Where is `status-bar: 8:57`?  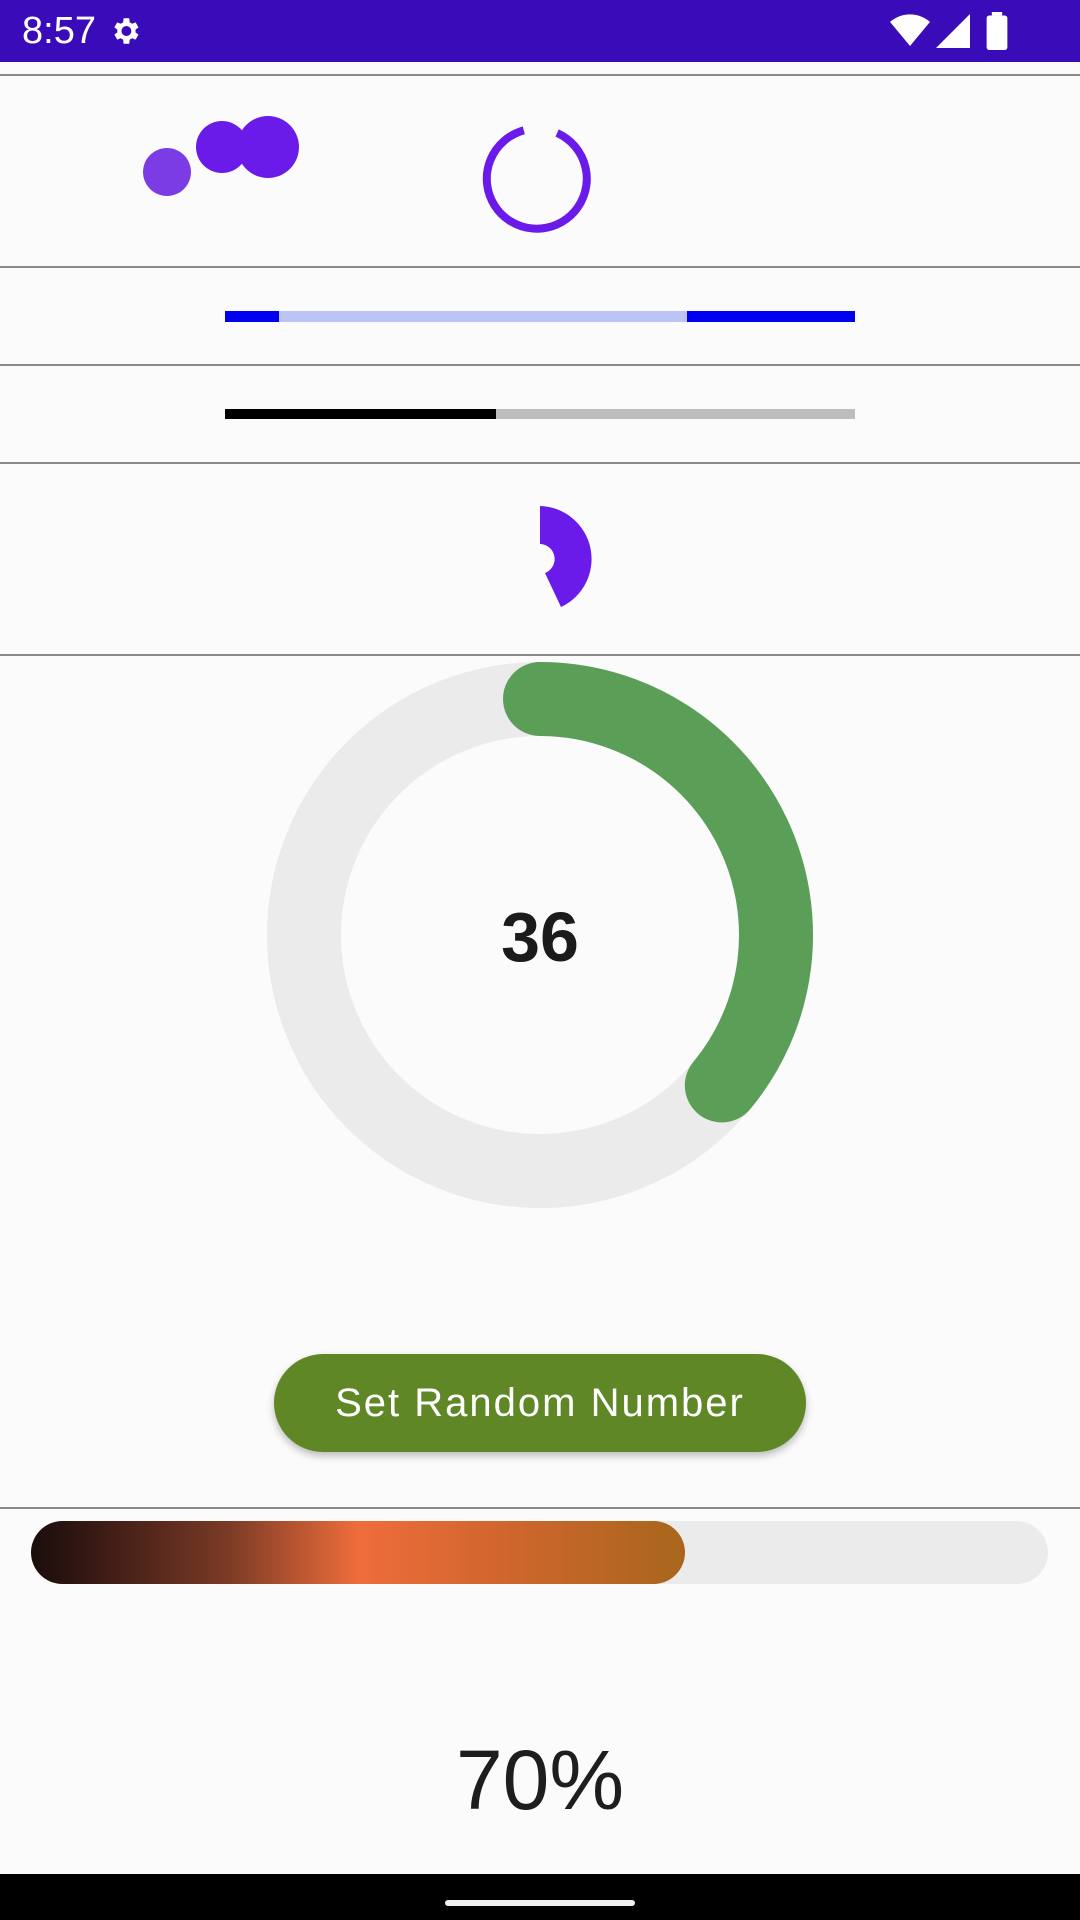 status-bar: 8:57 is located at coordinates (540, 31).